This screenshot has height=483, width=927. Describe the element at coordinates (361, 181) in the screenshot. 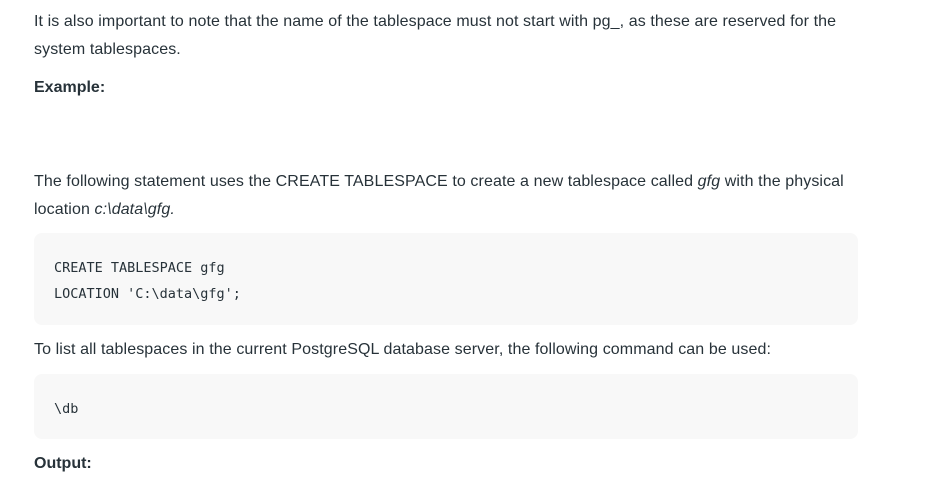

I see `inline-keyword: CREATE TABLESPACE` at that location.